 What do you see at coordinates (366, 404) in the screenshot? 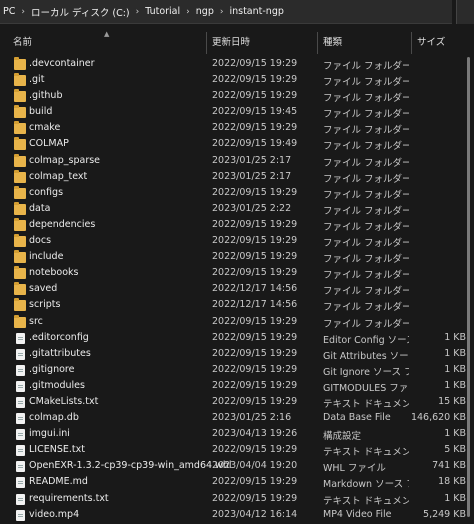
I see `file-type: テキスト ドキュメント` at bounding box center [366, 404].